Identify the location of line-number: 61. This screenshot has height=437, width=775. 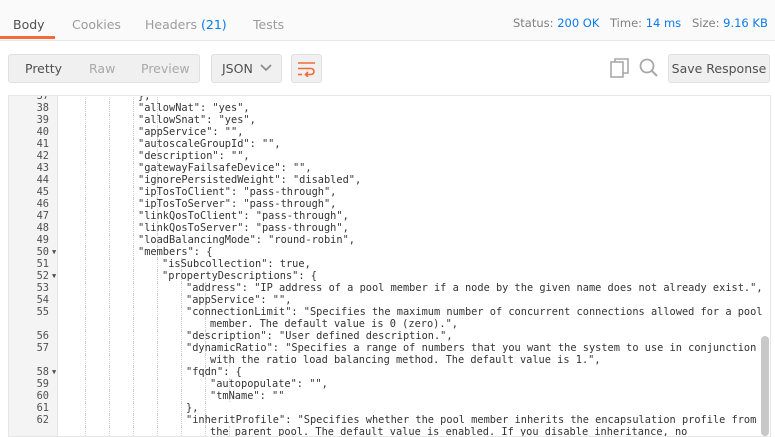
(42, 408).